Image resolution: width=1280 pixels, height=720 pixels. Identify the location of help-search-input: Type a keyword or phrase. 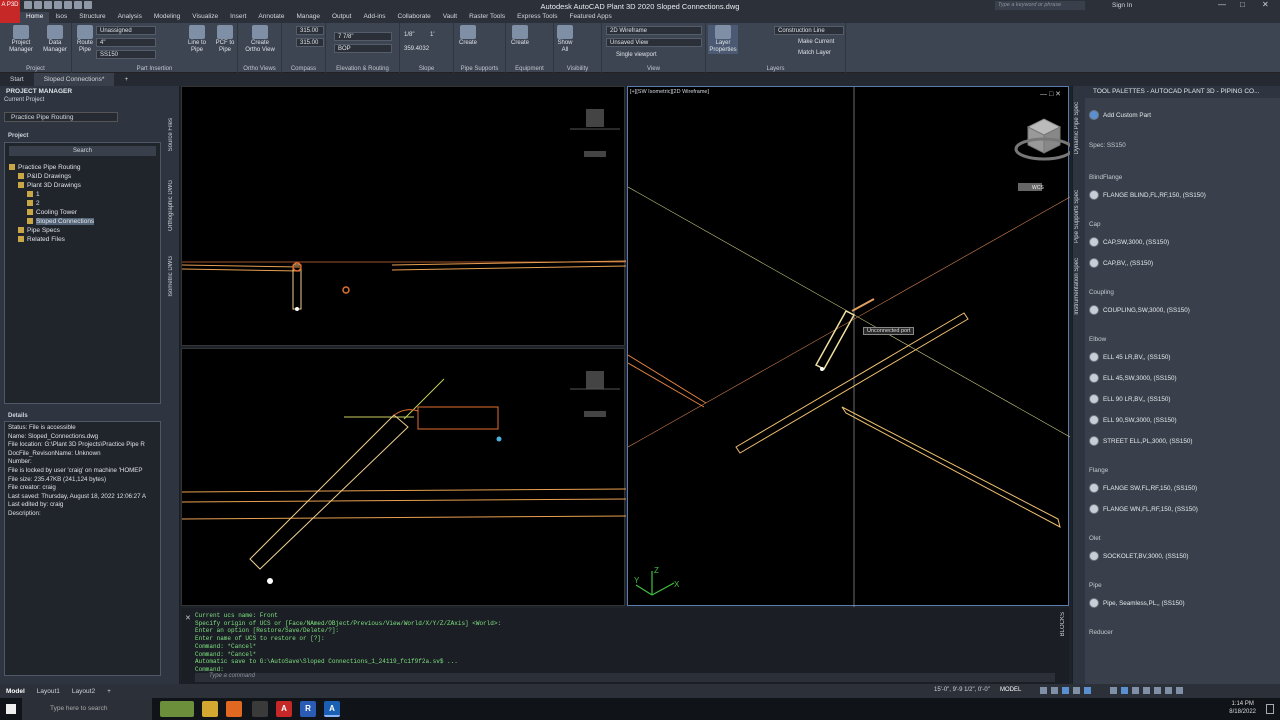
(1040, 5).